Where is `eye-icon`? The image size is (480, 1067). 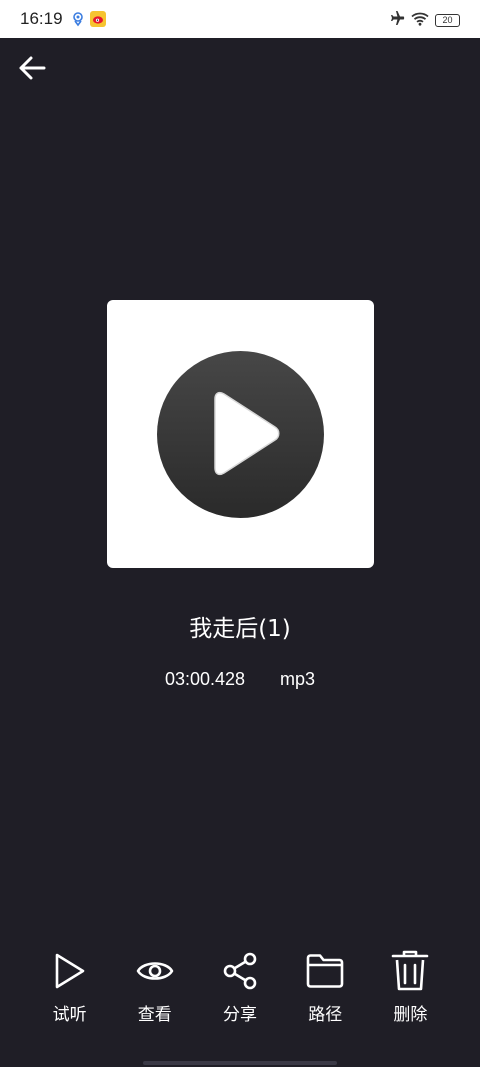 eye-icon is located at coordinates (155, 971).